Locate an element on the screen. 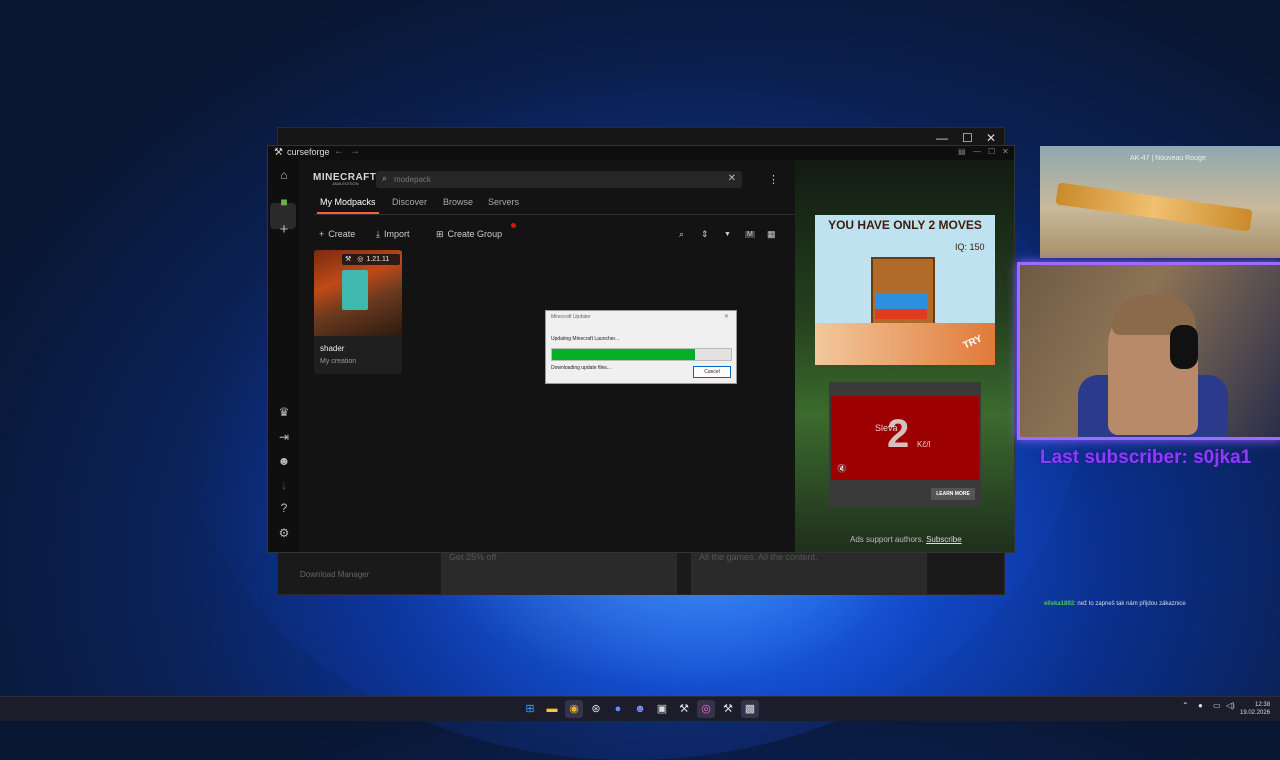 This screenshot has height=760, width=1280. tab-my-modpacks: My Modpacks is located at coordinates (348, 202).